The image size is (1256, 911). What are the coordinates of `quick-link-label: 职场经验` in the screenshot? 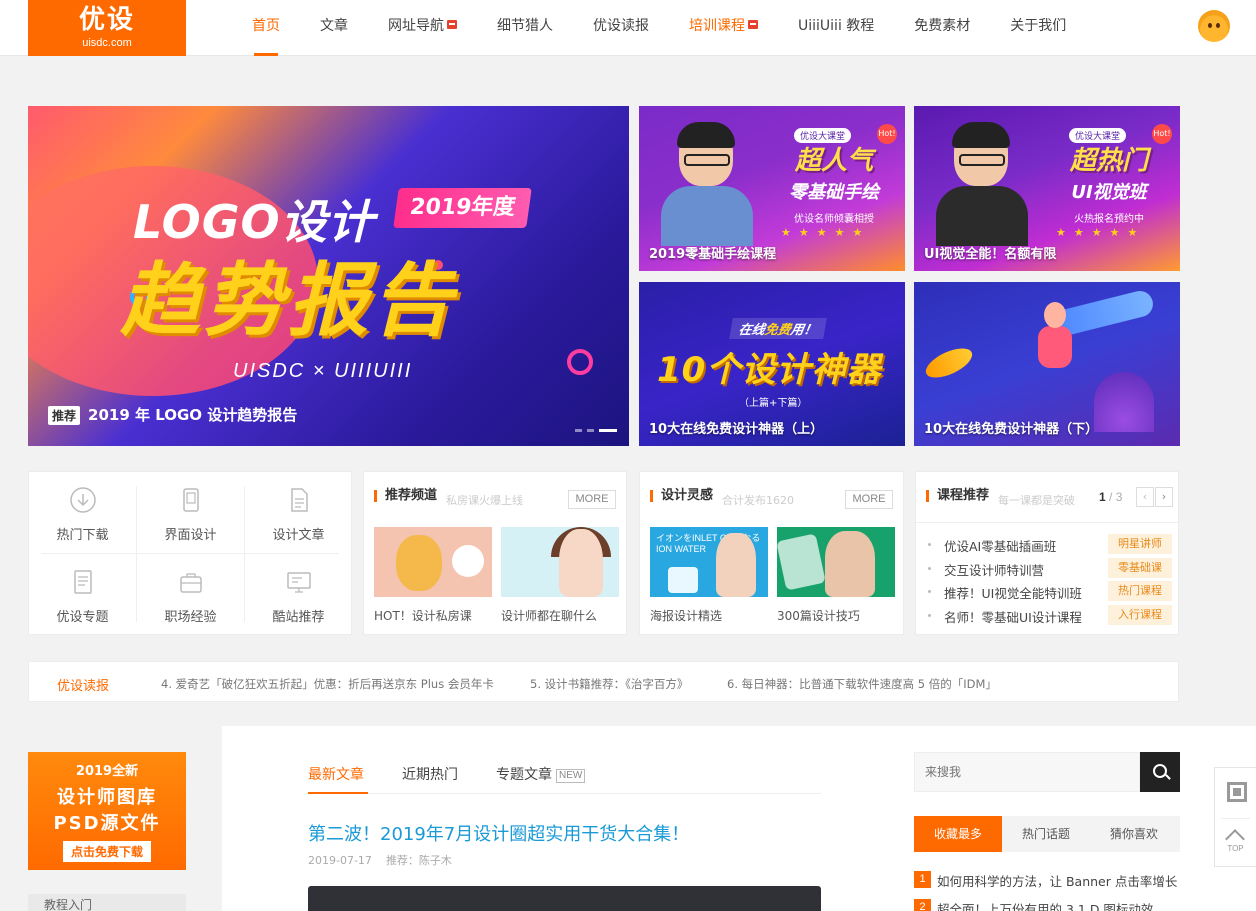 It's located at (190, 617).